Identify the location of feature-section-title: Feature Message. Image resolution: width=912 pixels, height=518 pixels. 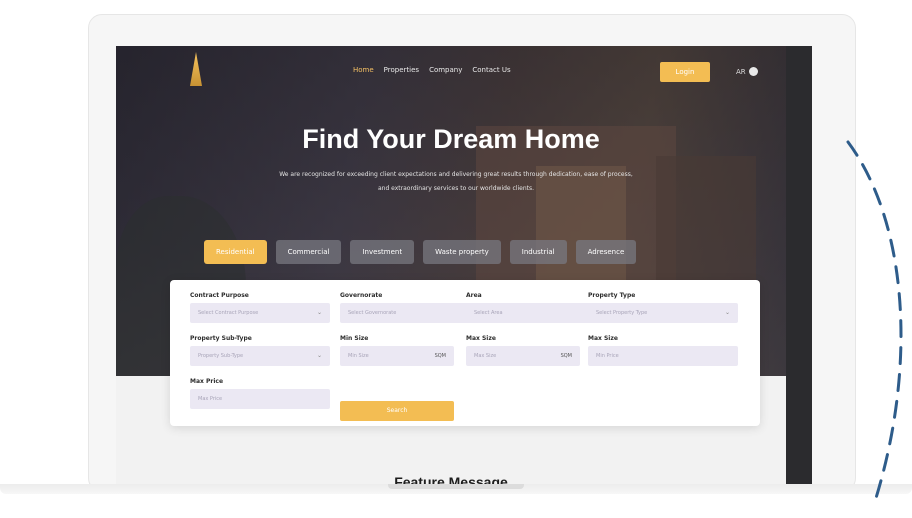
(451, 479).